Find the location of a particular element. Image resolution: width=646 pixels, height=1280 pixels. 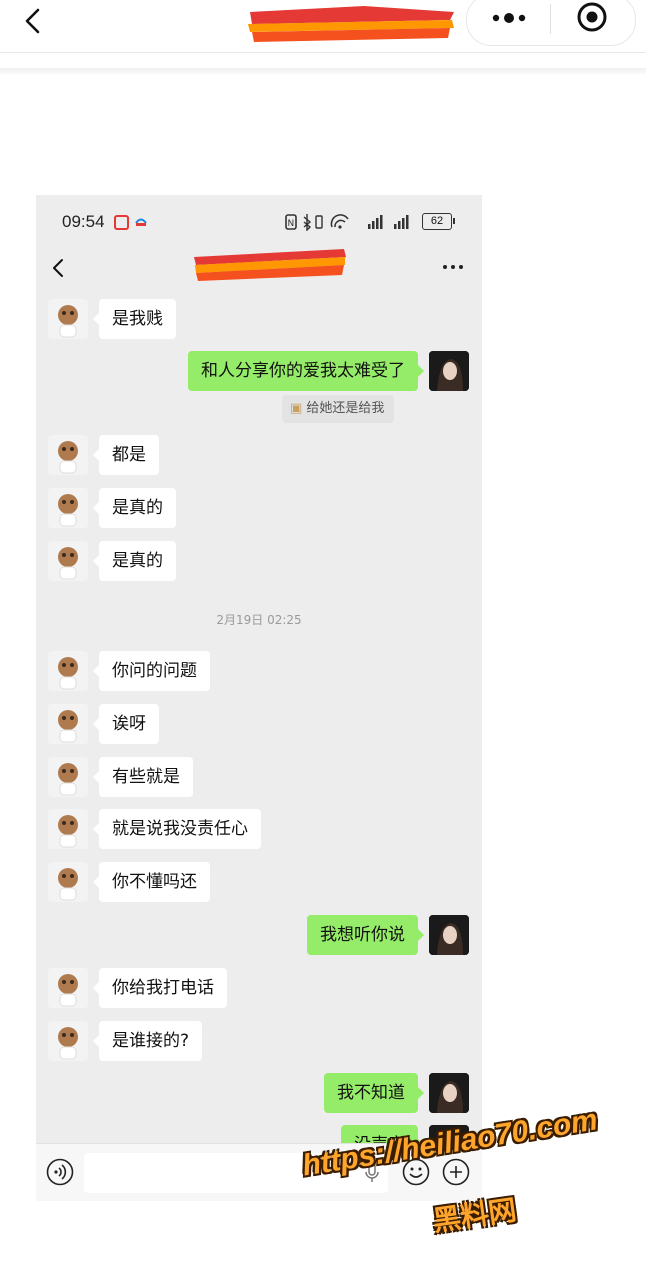

notification-icon is located at coordinates (121, 222).